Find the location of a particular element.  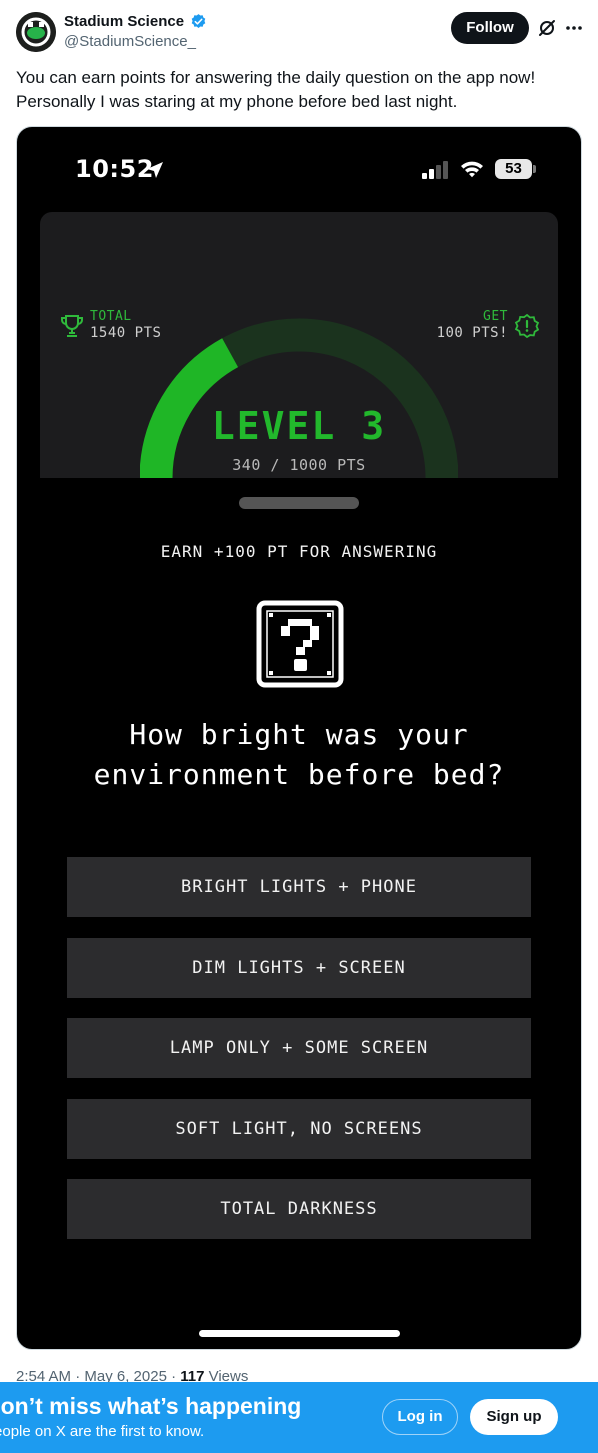

banner-subtitle: People on X are the first to know. is located at coordinates (102, 1431).